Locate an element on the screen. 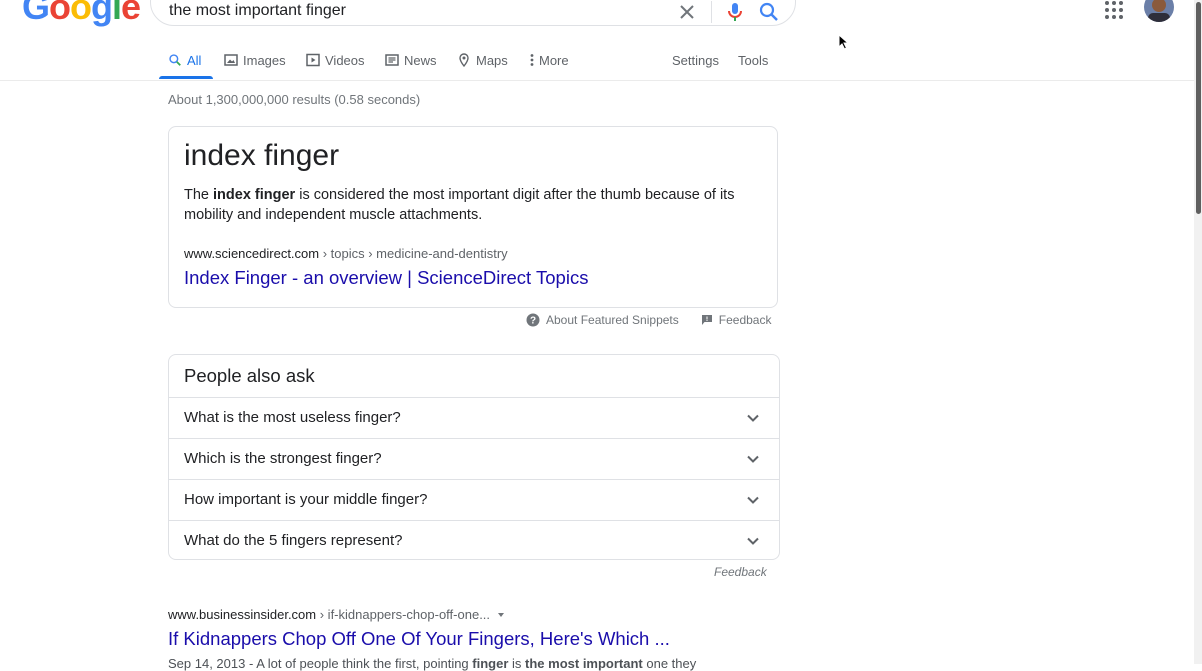  paa-title: People also ask is located at coordinates (249, 375).